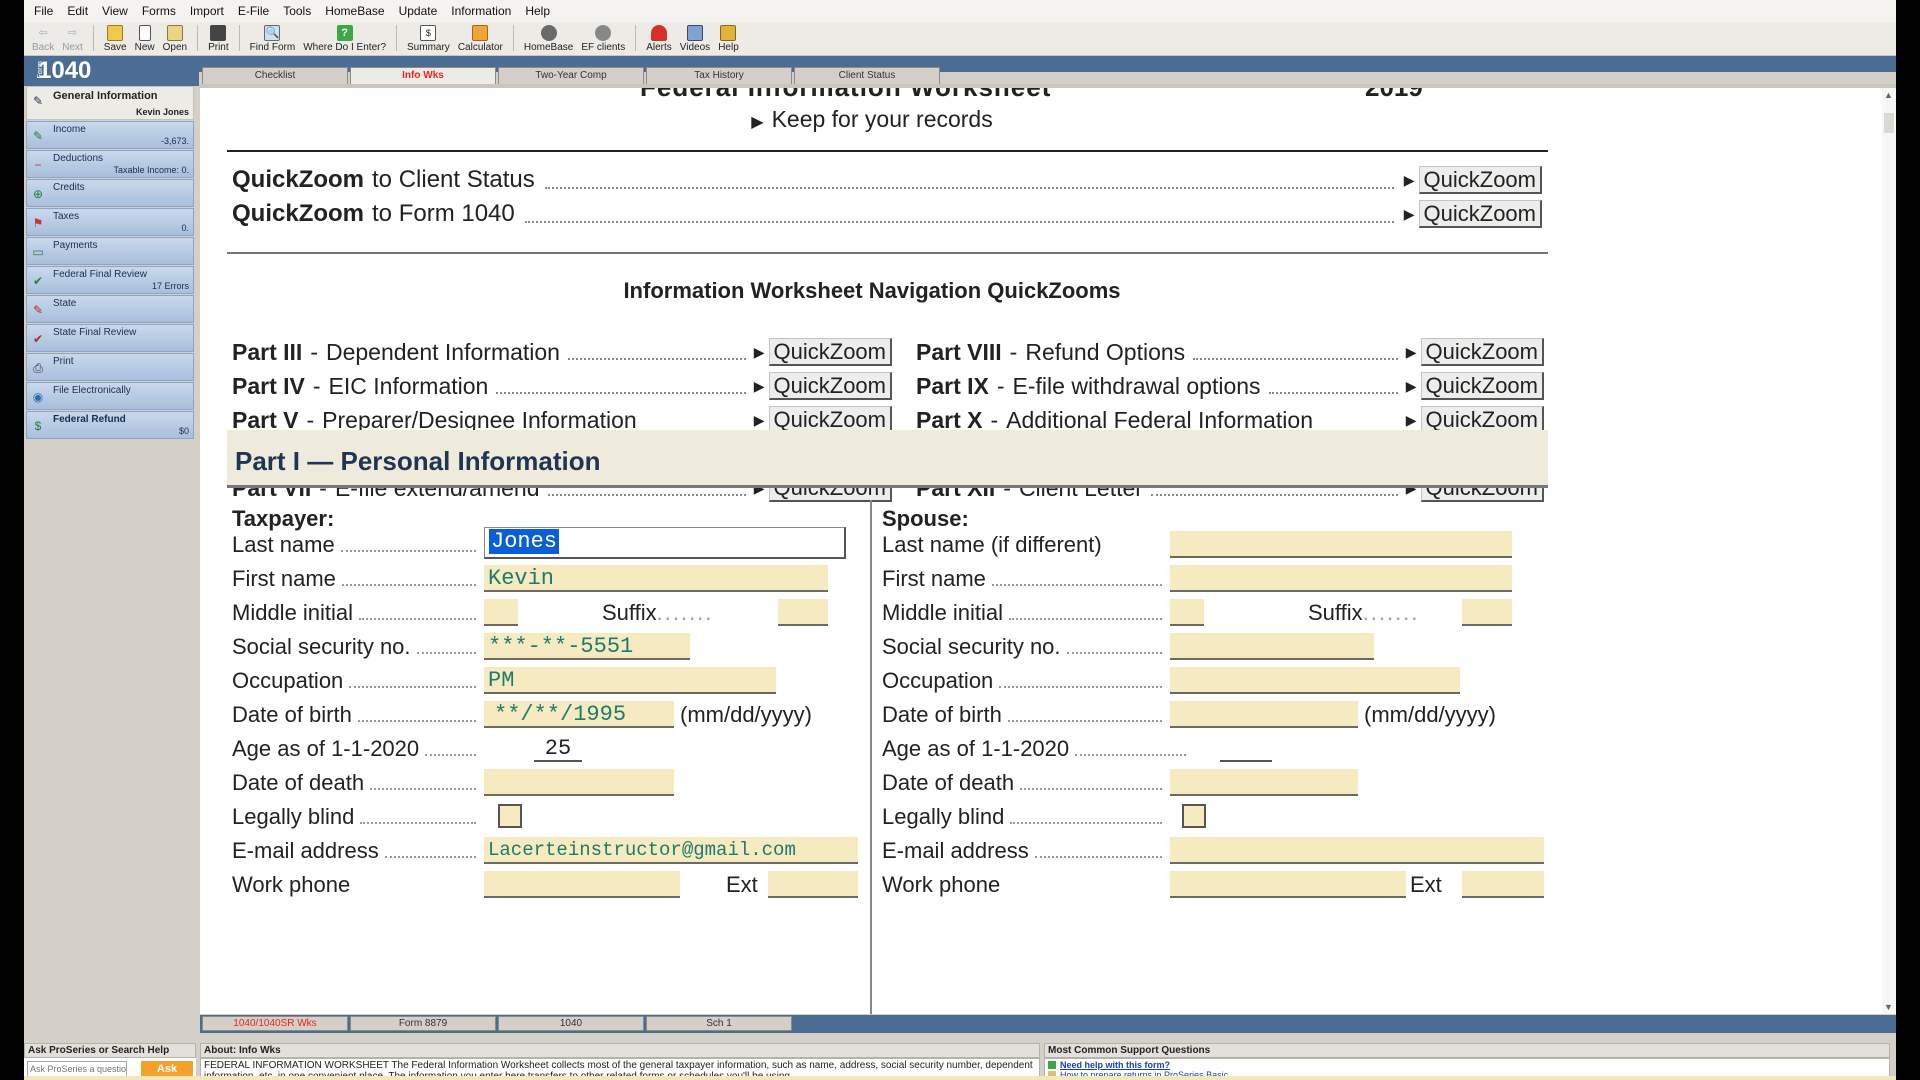 The height and width of the screenshot is (1080, 1920). Describe the element at coordinates (275, 1023) in the screenshot. I see `form-tab-1040-1040sr-wks: 1040/1040SR Wks` at that location.